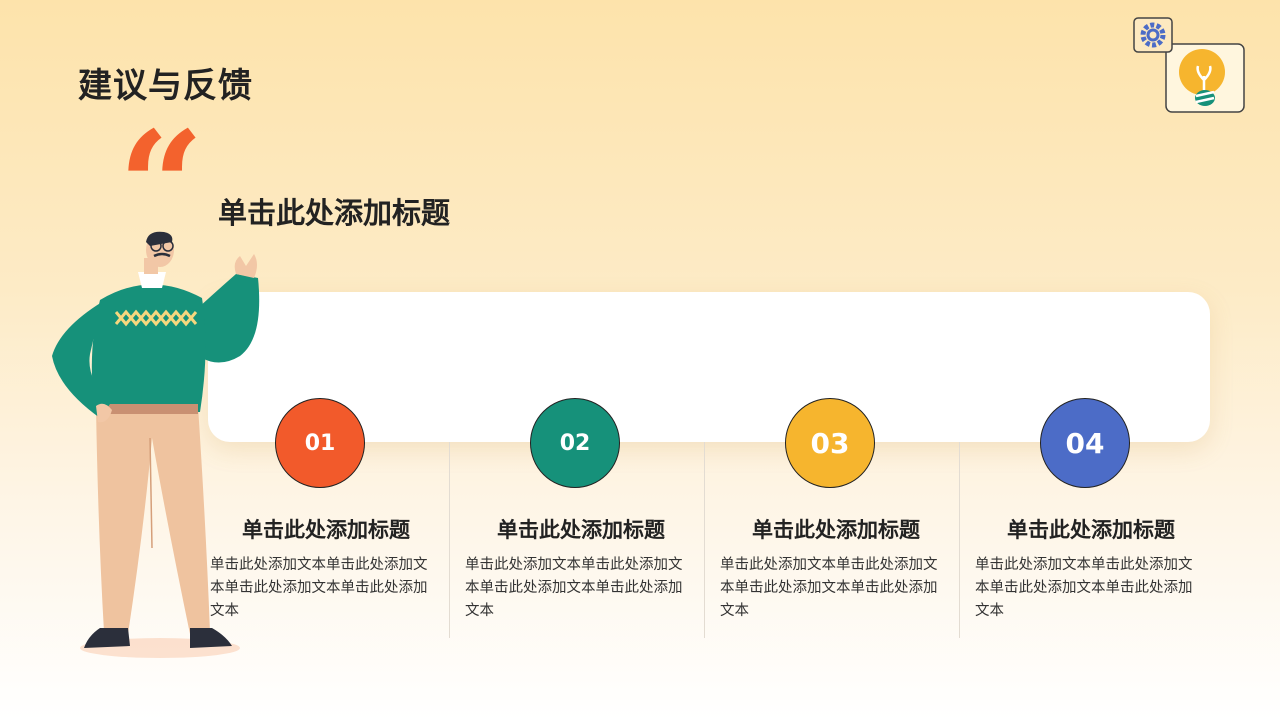 The height and width of the screenshot is (720, 1280). What do you see at coordinates (575, 443) in the screenshot?
I see `number-badge: 02` at bounding box center [575, 443].